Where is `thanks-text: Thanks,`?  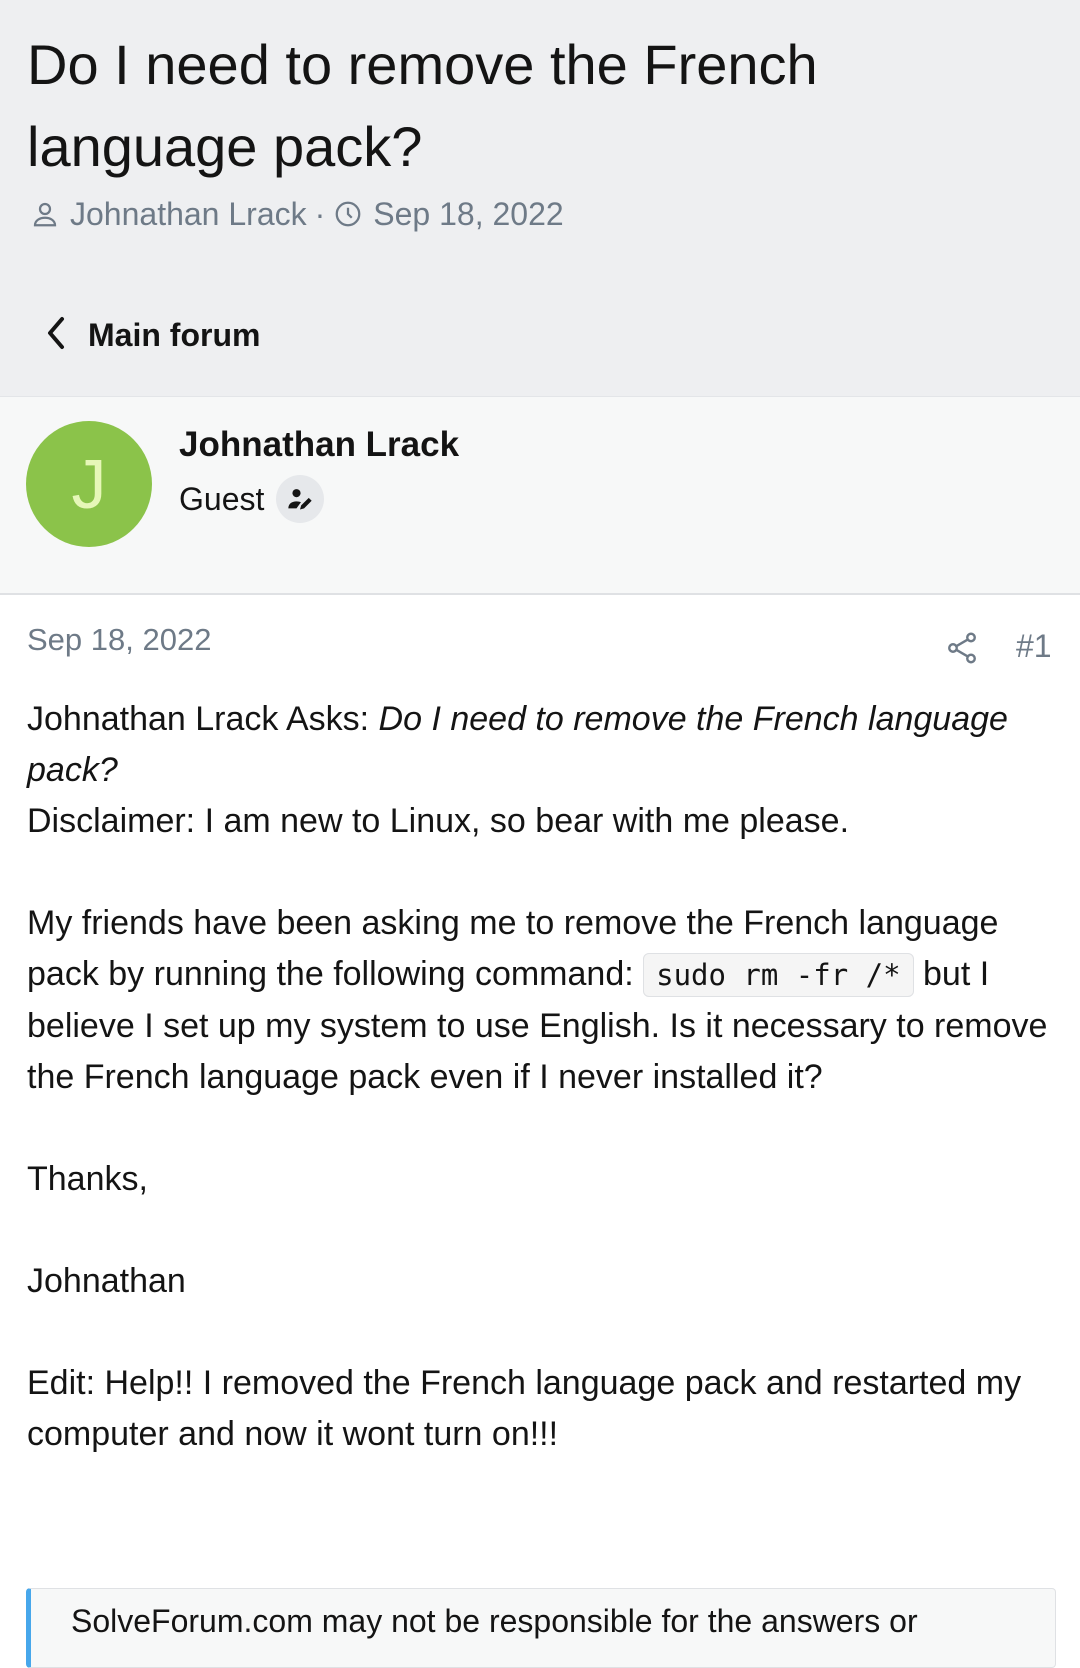
thanks-text: Thanks, is located at coordinates (87, 1179).